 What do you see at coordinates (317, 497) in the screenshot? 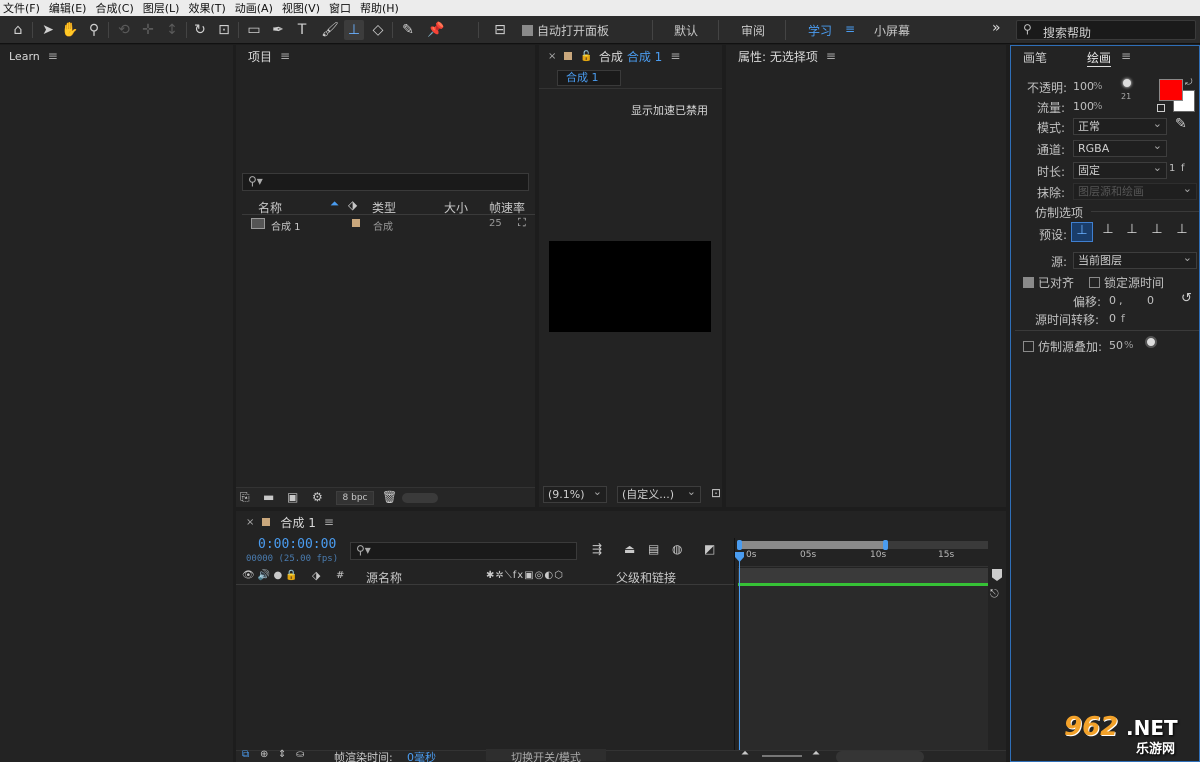
I see `project-settings-icon: ⚙` at bounding box center [317, 497].